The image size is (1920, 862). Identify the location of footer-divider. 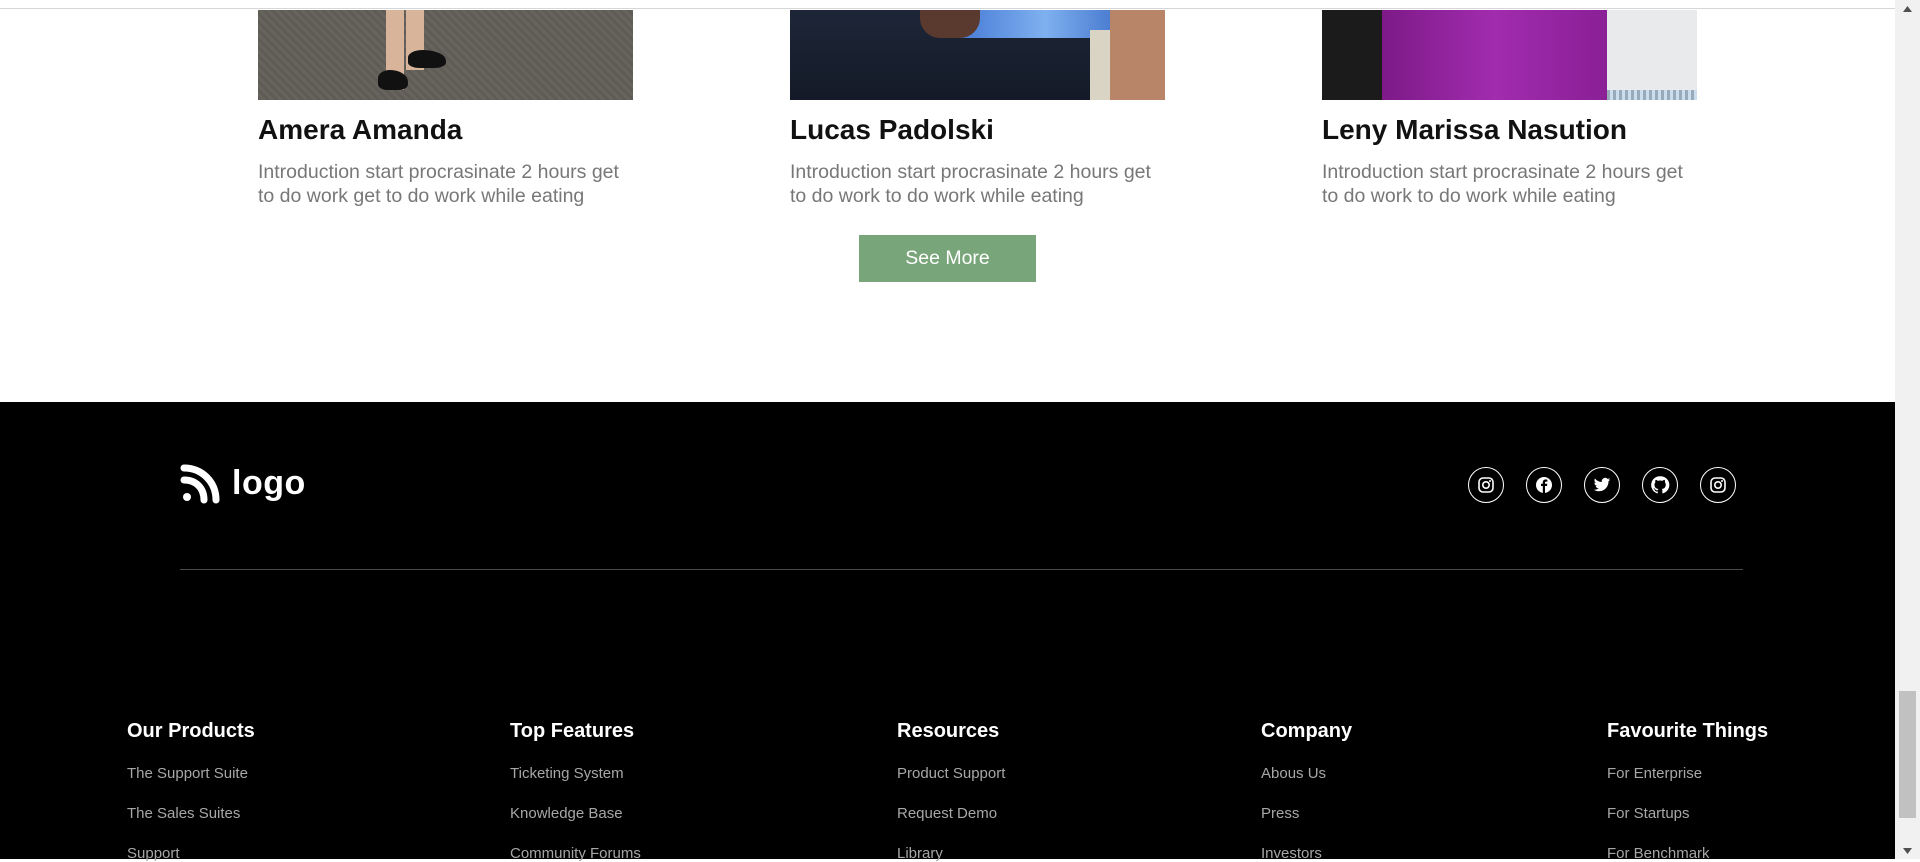
(961, 569).